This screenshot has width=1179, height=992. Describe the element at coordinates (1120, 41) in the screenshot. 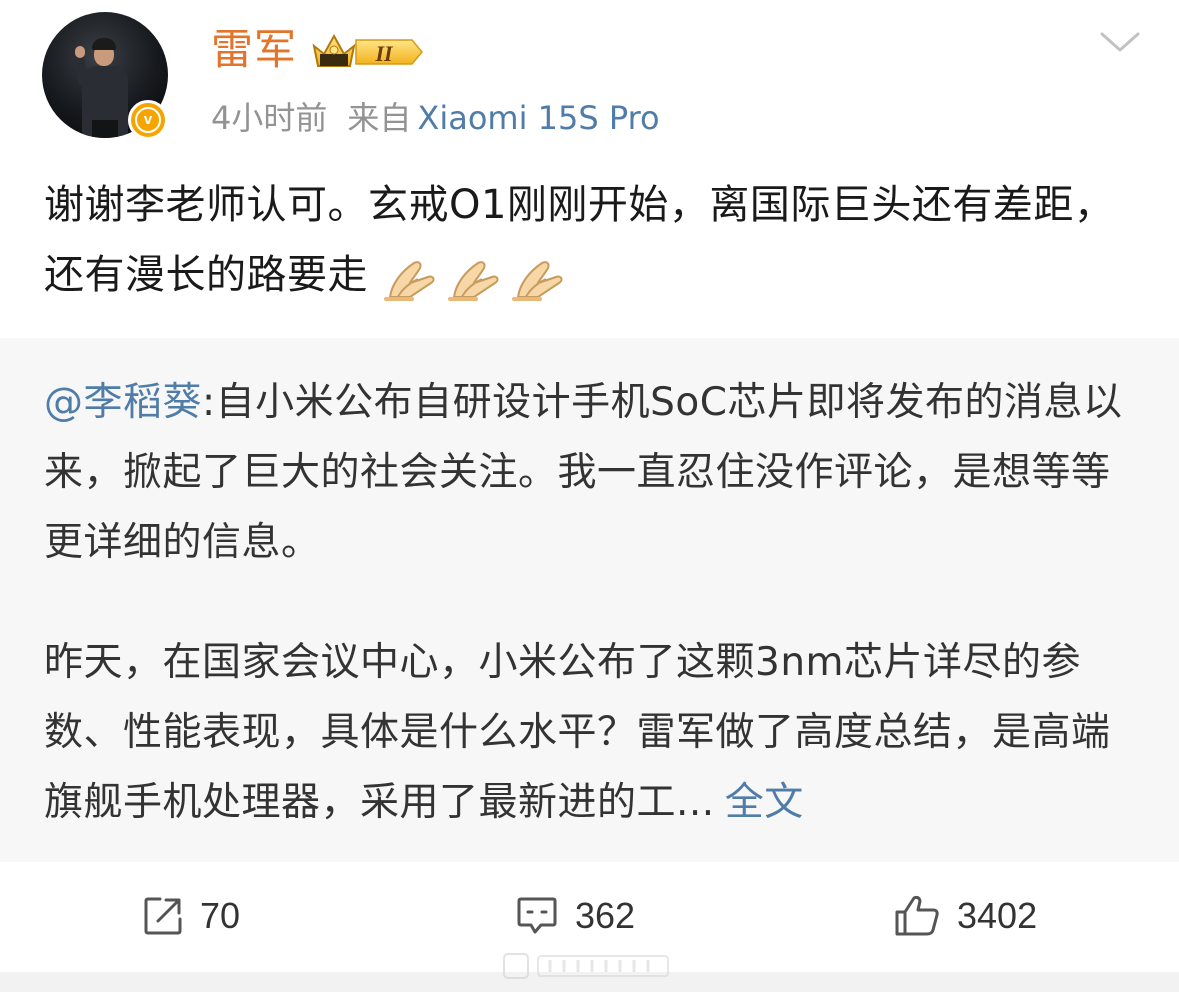

I see `chevron-down-icon` at that location.